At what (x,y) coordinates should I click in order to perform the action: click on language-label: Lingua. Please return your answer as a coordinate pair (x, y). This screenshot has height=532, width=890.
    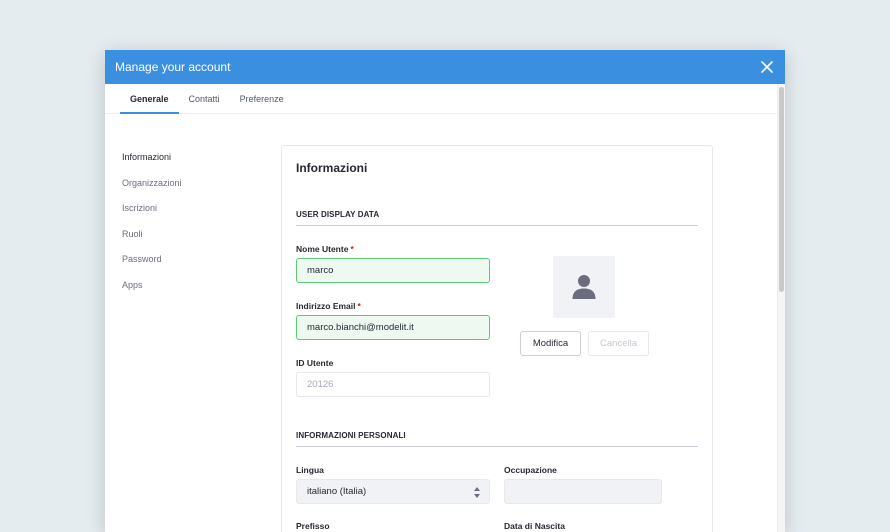
    Looking at the image, I should click on (310, 470).